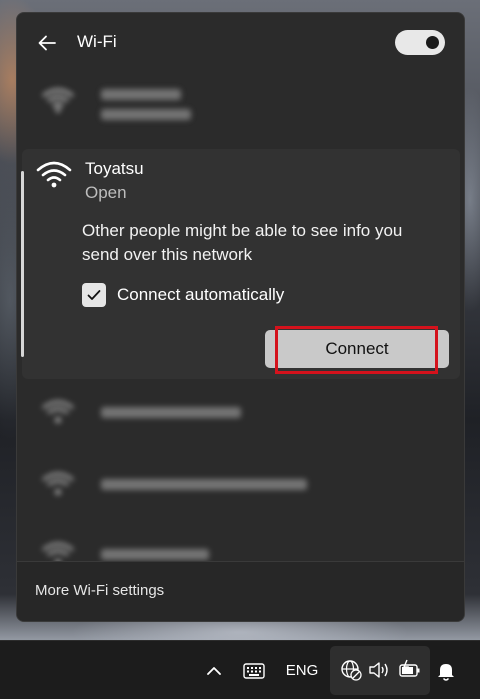 This screenshot has height=699, width=480. I want to click on more-wifi-settings-link: More Wi-Fi settings, so click(99, 590).